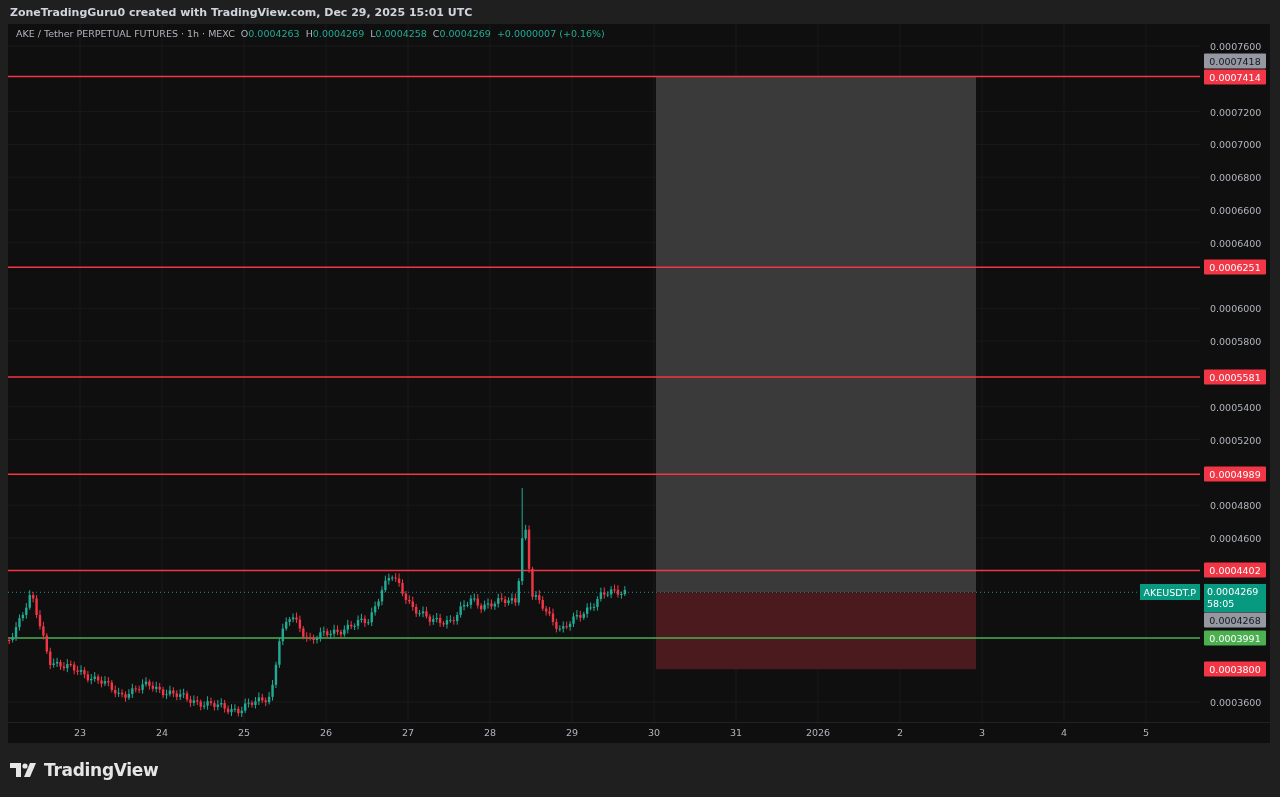 The image size is (1280, 797). I want to click on price-tick: 0.0007000, so click(1236, 144).